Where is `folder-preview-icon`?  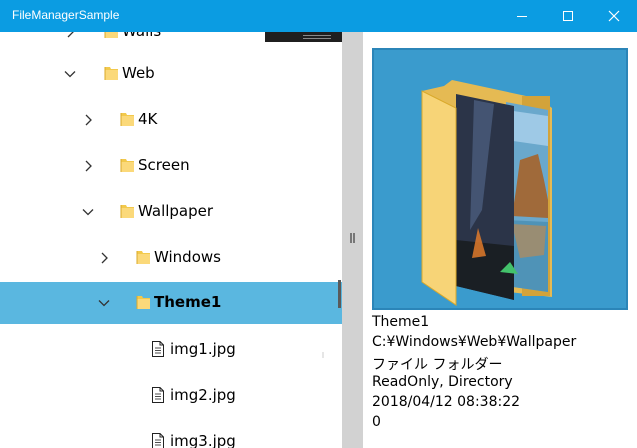 folder-preview-icon is located at coordinates (486, 193).